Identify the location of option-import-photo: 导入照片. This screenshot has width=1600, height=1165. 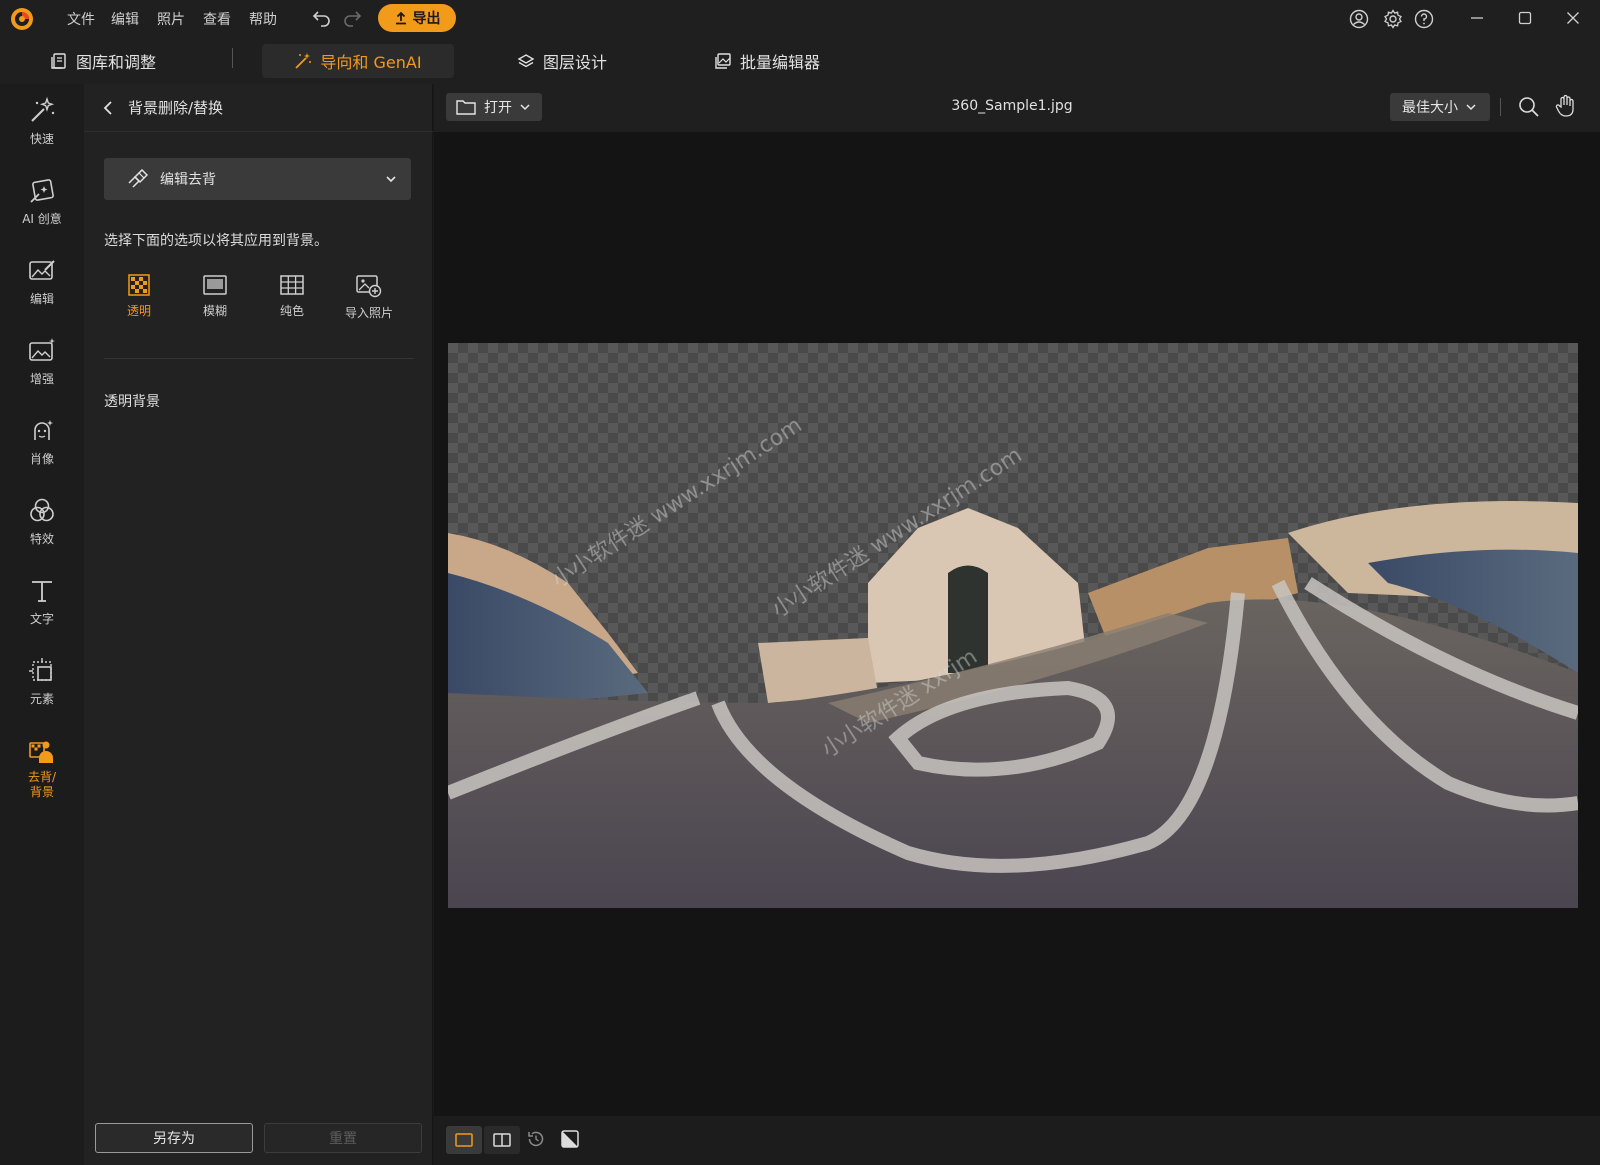
(369, 297).